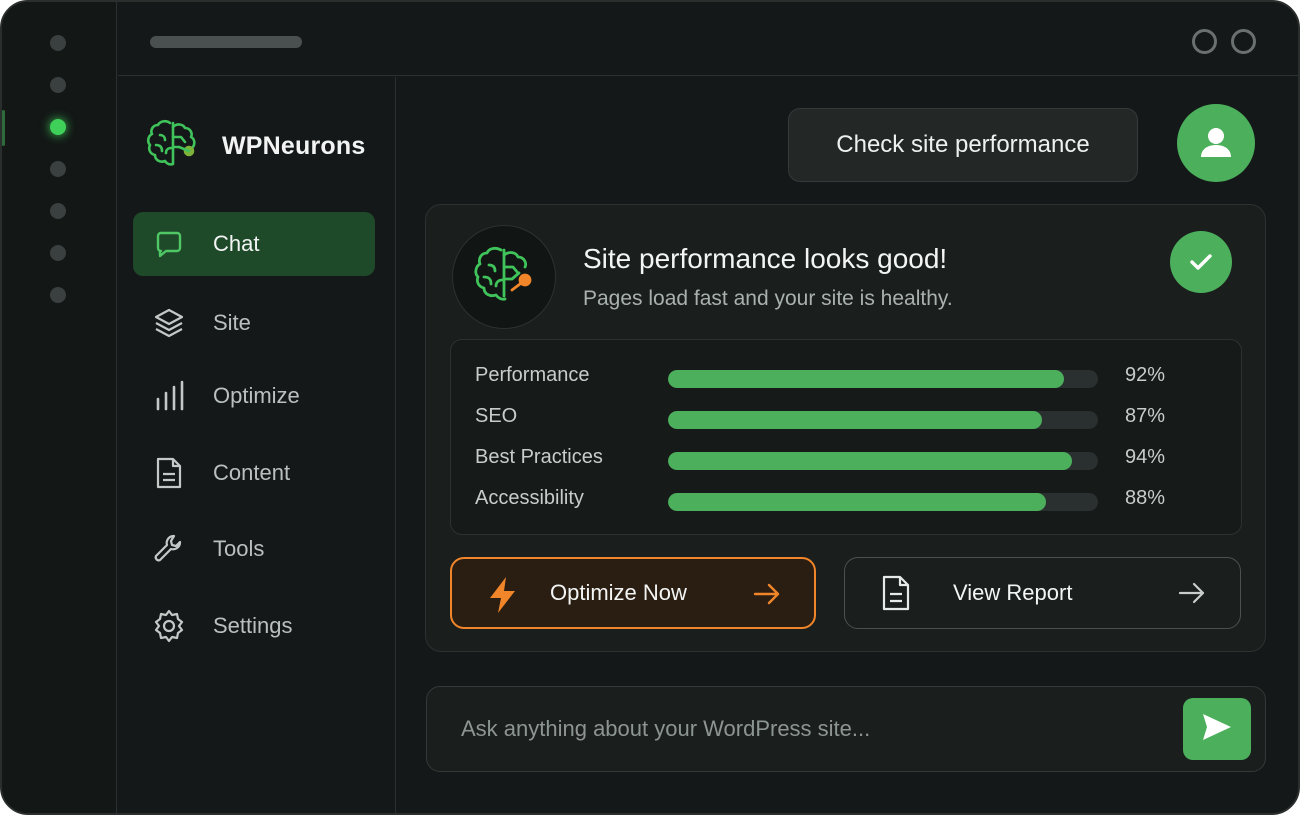 The width and height of the screenshot is (1300, 815). What do you see at coordinates (1145, 498) in the screenshot?
I see `metric-value: 88%` at bounding box center [1145, 498].